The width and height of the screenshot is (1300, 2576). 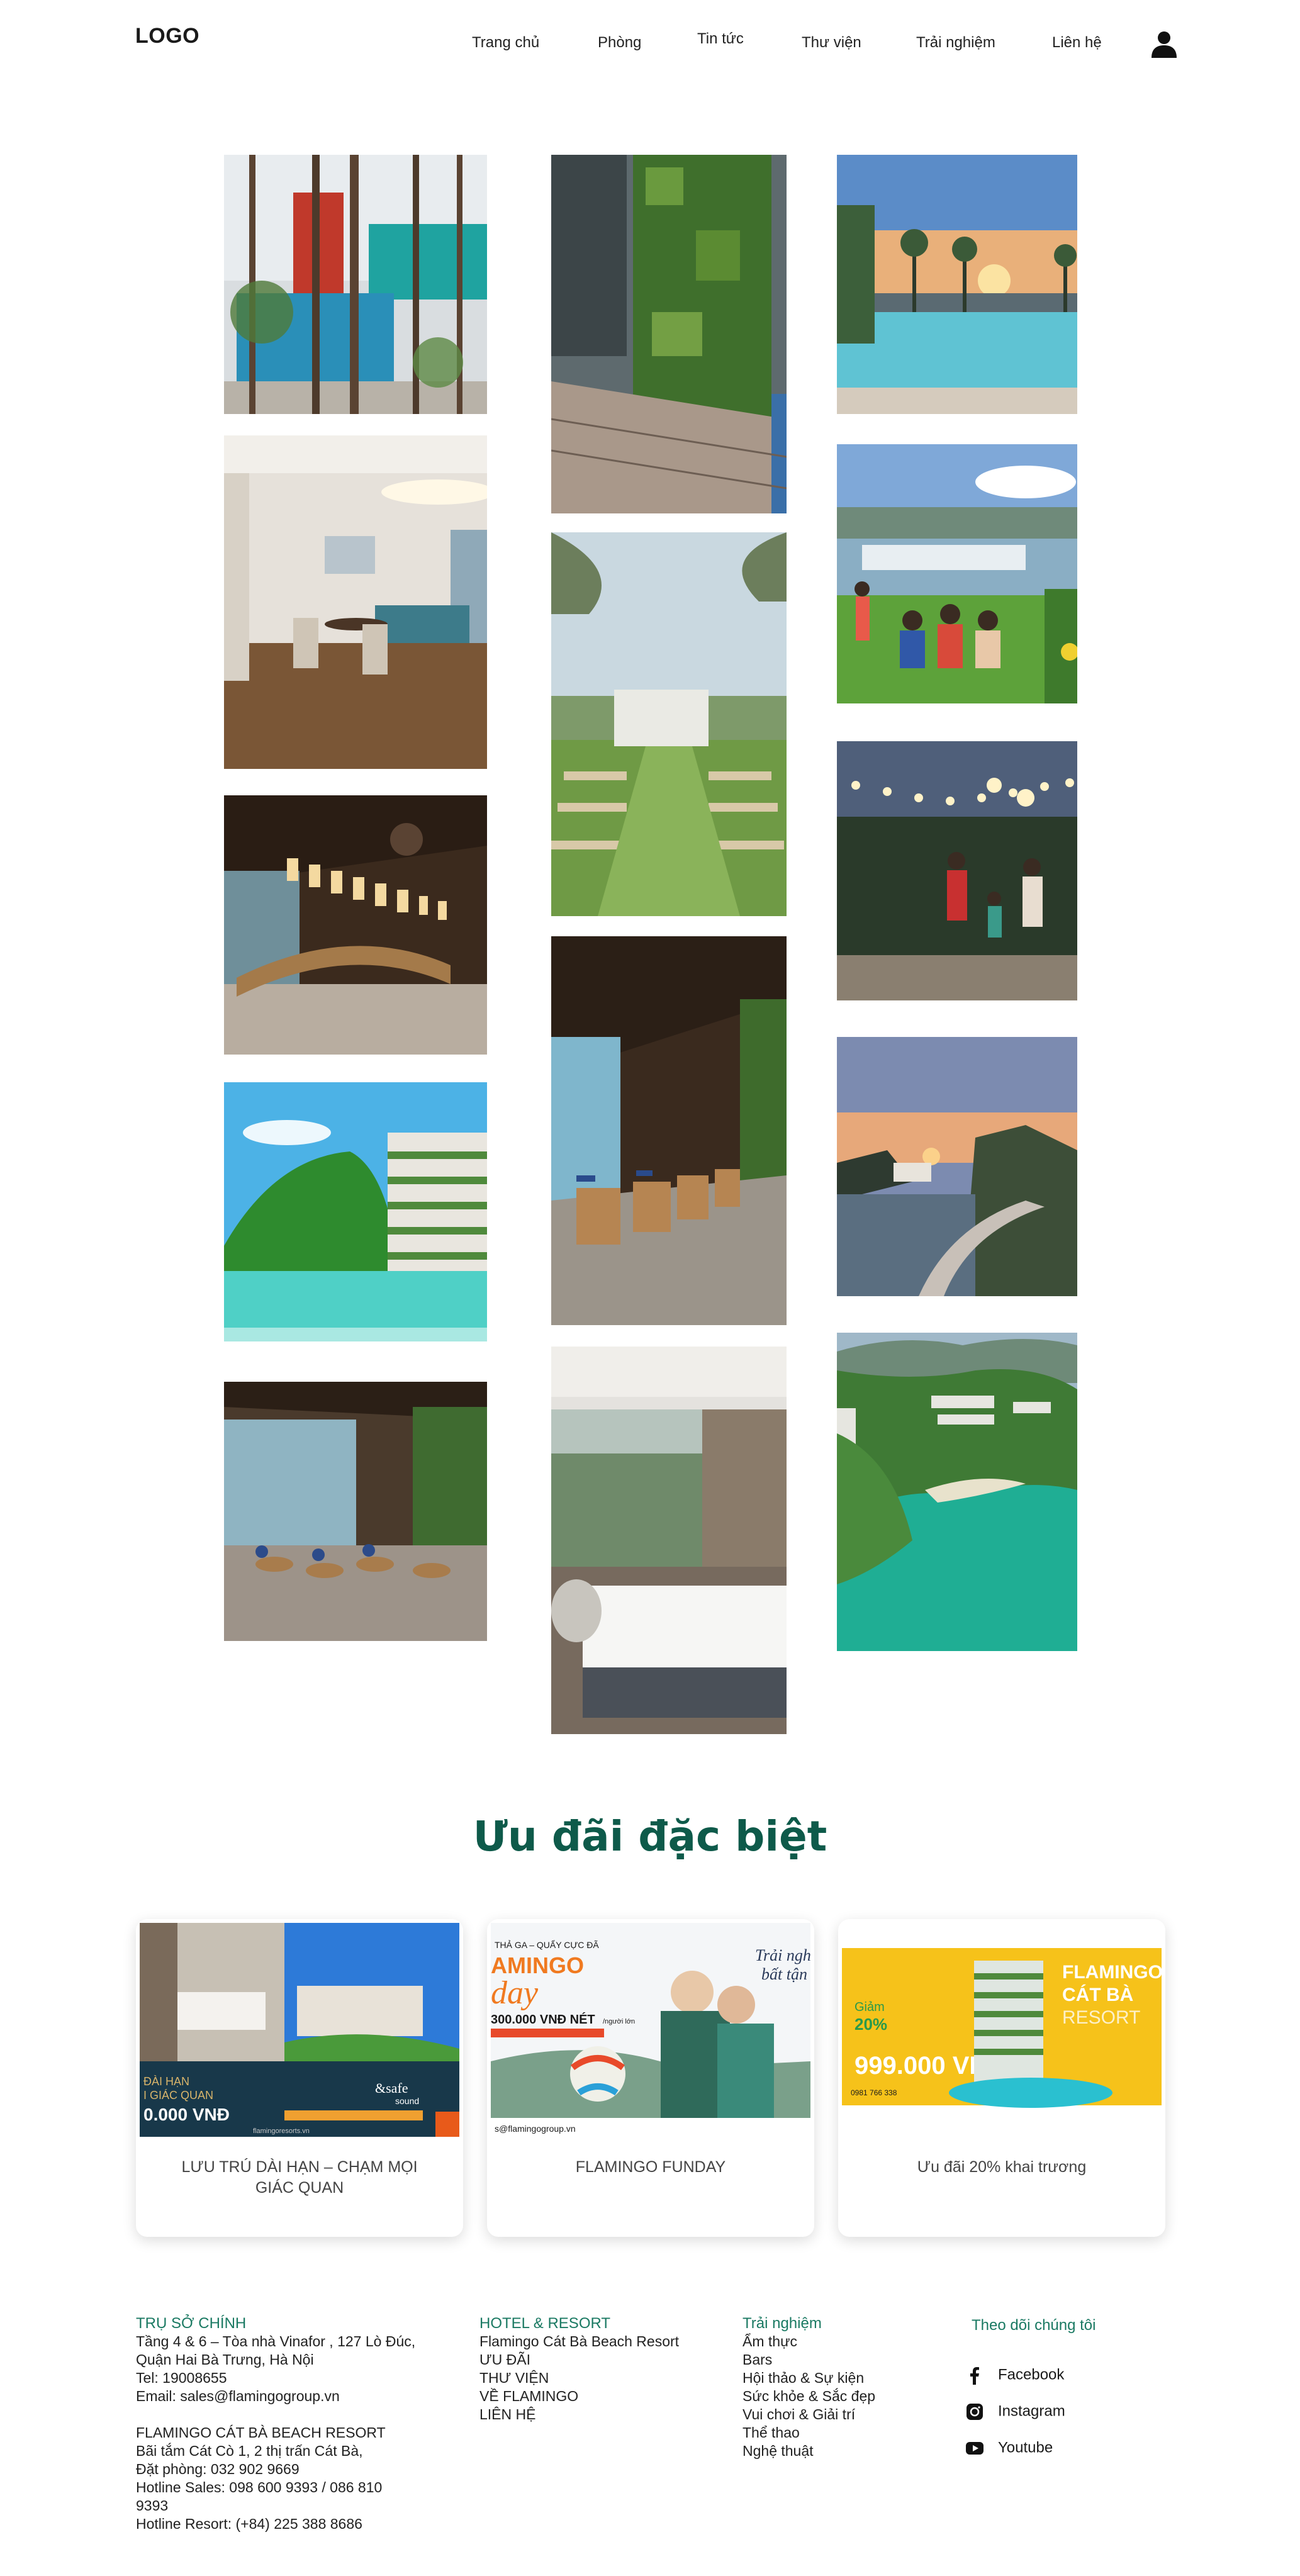 I want to click on gallery-image-living-room, so click(x=355, y=602).